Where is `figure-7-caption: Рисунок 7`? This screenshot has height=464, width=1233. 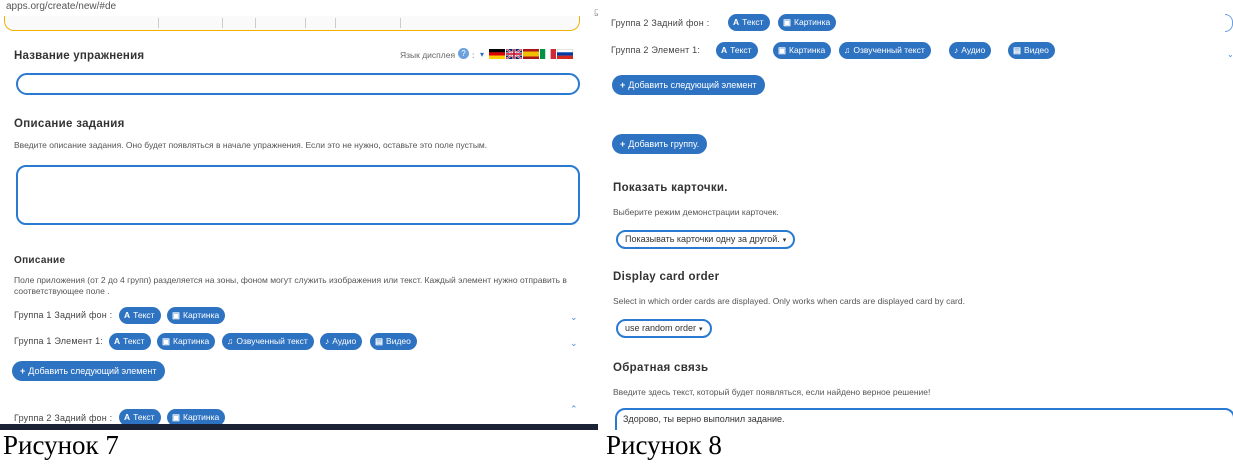
figure-7-caption: Рисунок 7 is located at coordinates (61, 445).